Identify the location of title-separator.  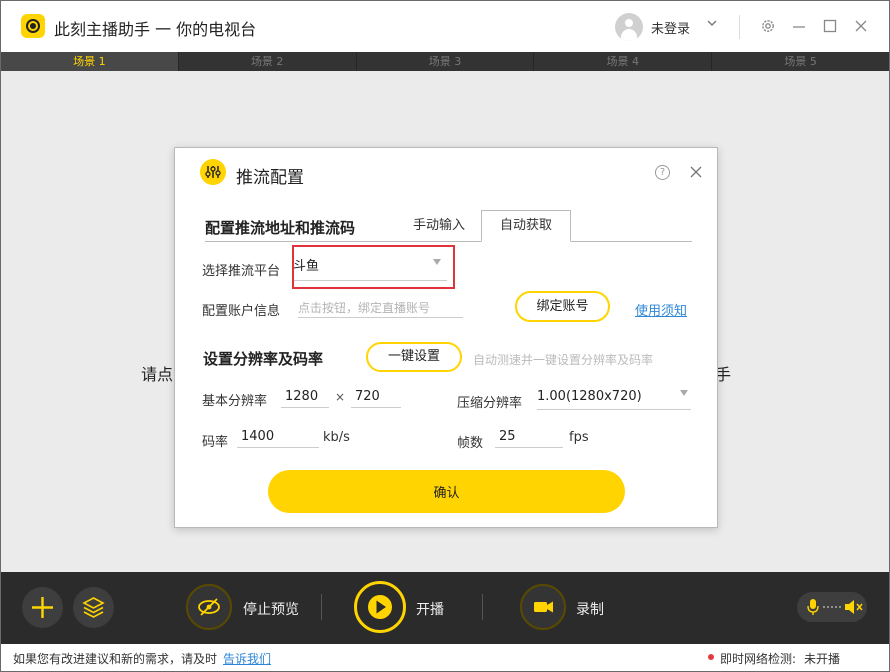
(739, 27).